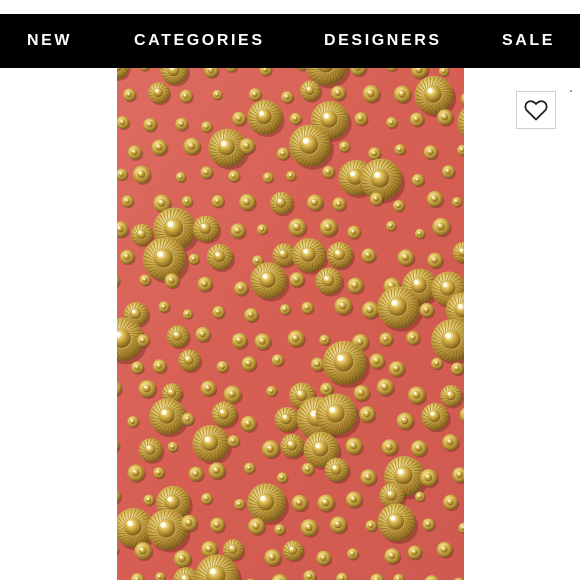  I want to click on nav-item-new: NEW, so click(49, 41).